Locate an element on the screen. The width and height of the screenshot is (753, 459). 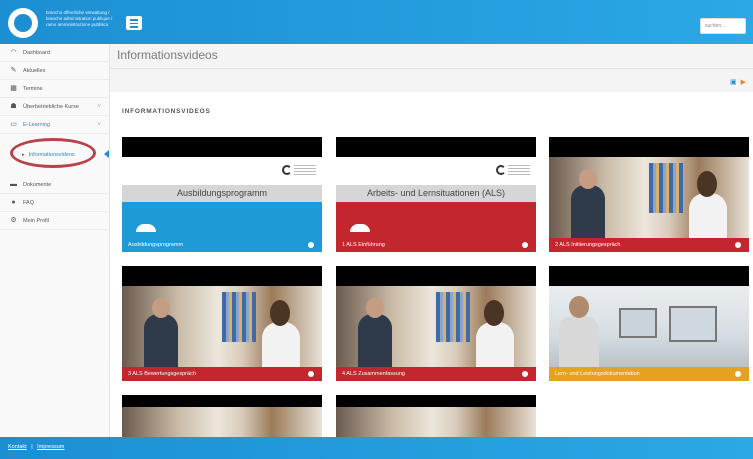
video-caption: 4 ALS Zusammenfassung is located at coordinates (436, 374).